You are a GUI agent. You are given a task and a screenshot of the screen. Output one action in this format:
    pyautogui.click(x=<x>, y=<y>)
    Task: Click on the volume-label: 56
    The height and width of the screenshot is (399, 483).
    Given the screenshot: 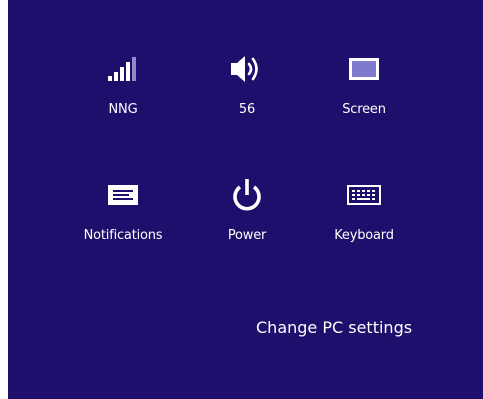 What is the action you would take?
    pyautogui.click(x=247, y=109)
    